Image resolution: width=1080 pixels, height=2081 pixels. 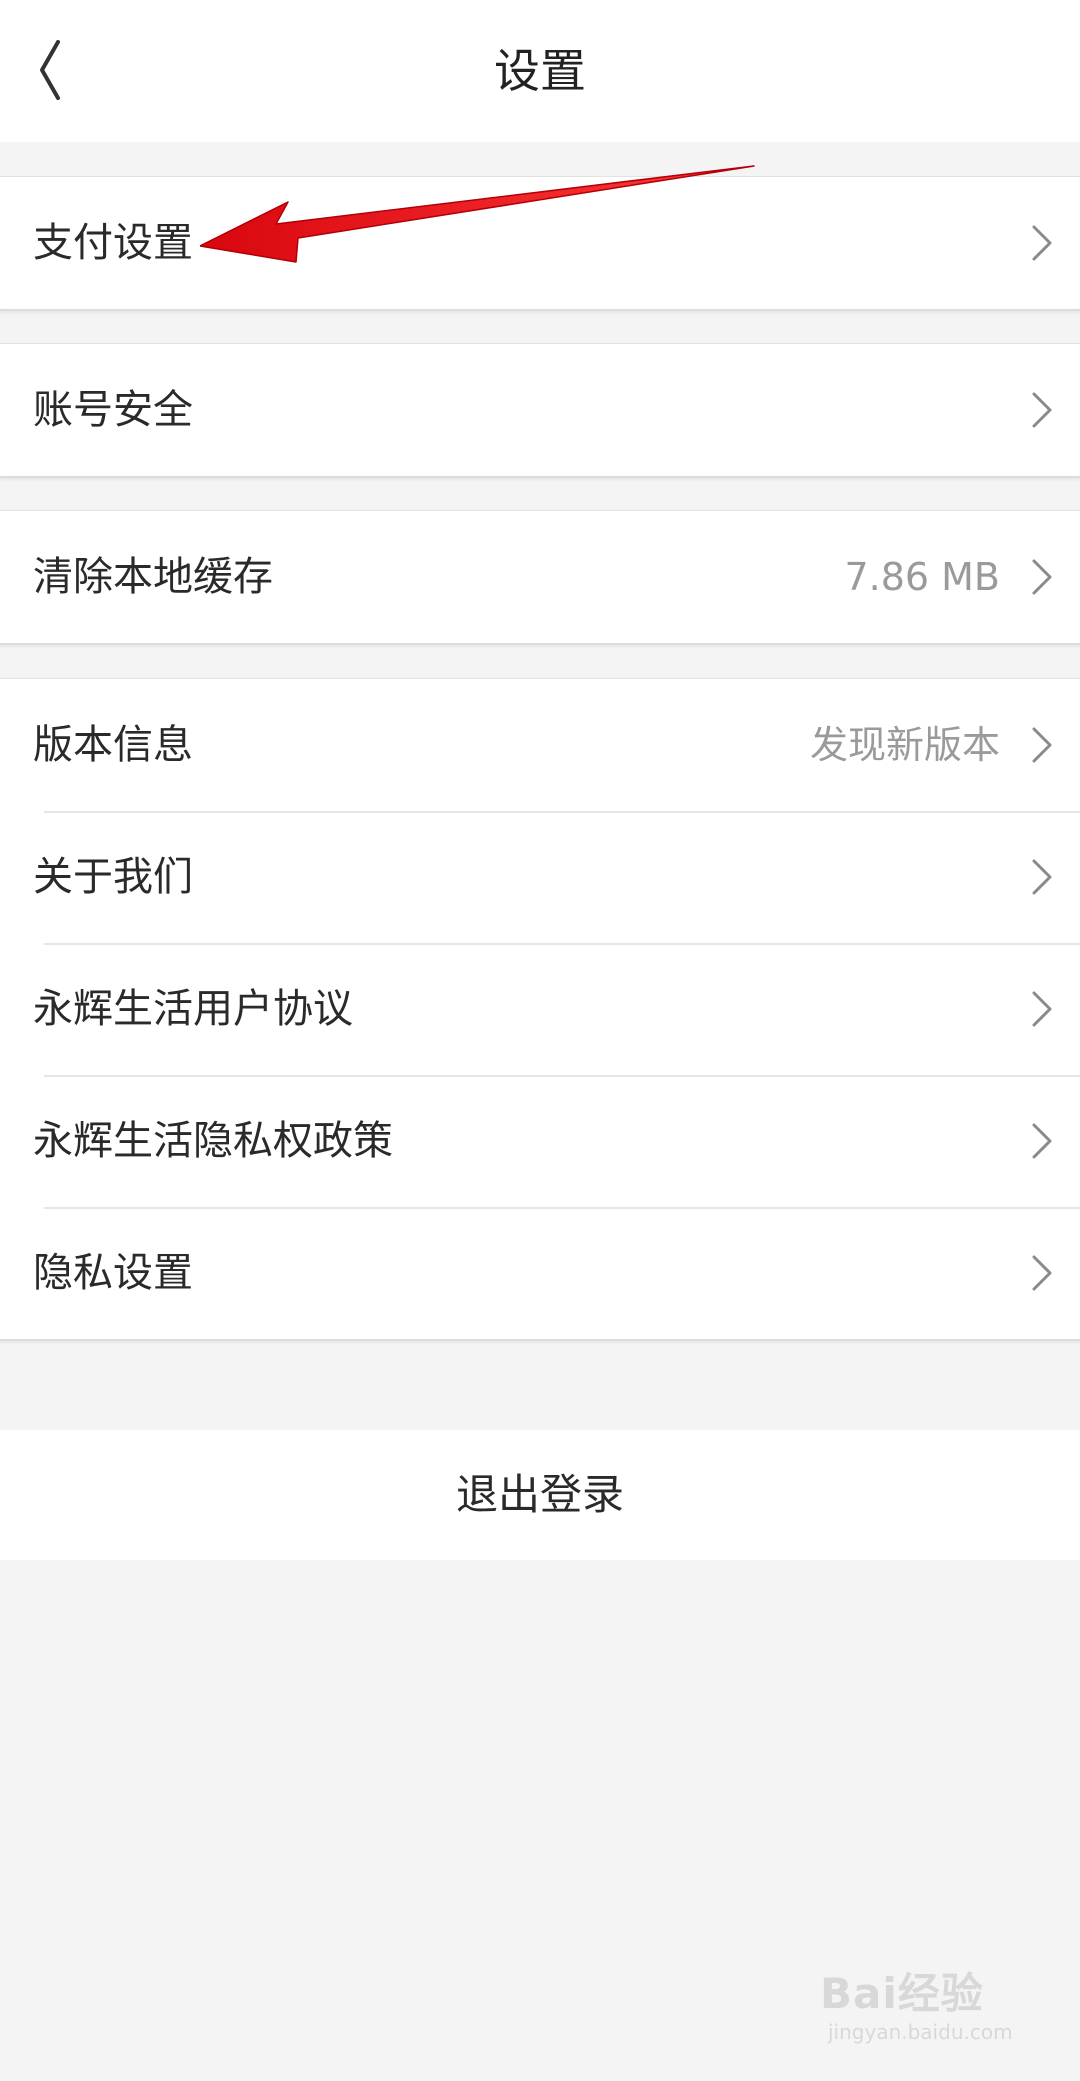 I want to click on page-title: 设置, so click(x=540, y=71).